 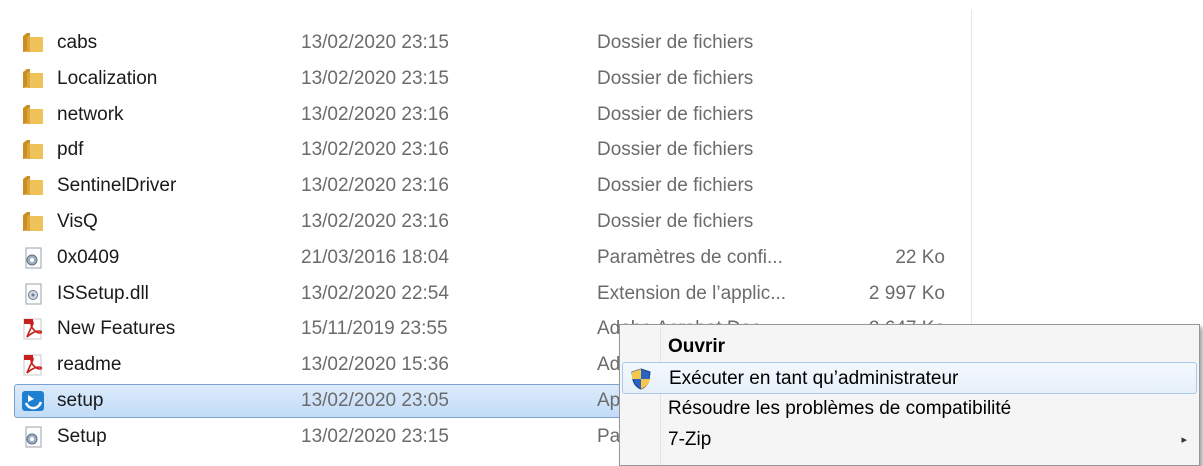 I want to click on menu-item-resoudre-les-problemes-de-compatibilite: Résoudre les problèmes de compatibilité, so click(x=909, y=409).